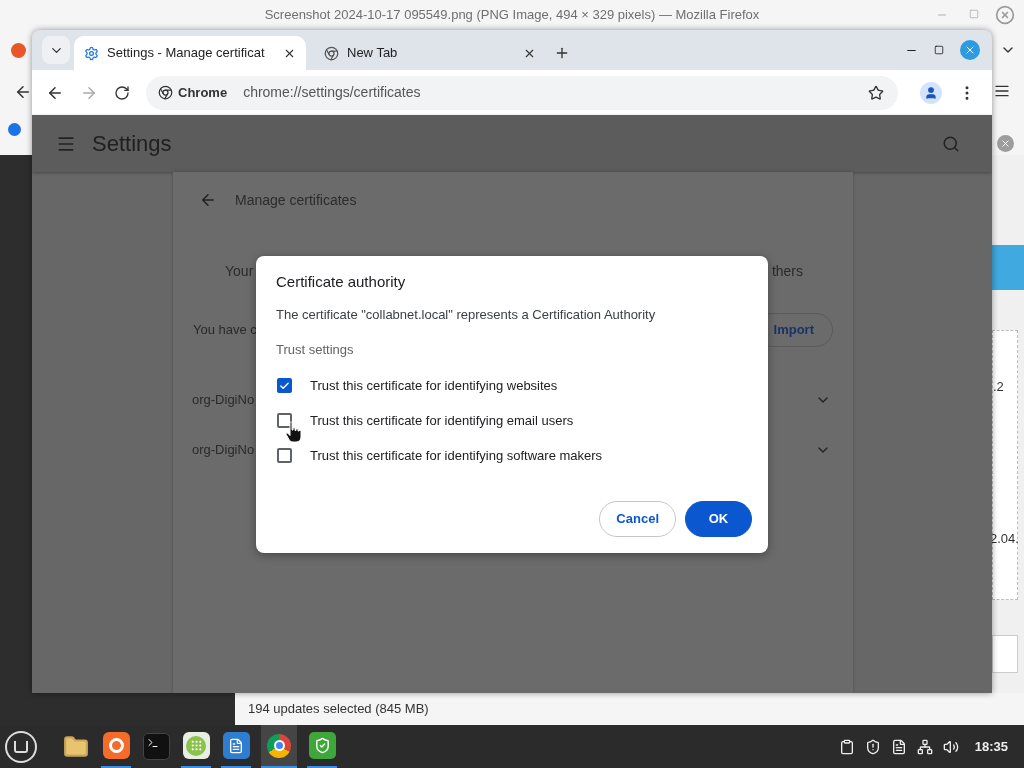 The height and width of the screenshot is (768, 1024). Describe the element at coordinates (341, 282) in the screenshot. I see `dialog-title: Certificate authority` at that location.